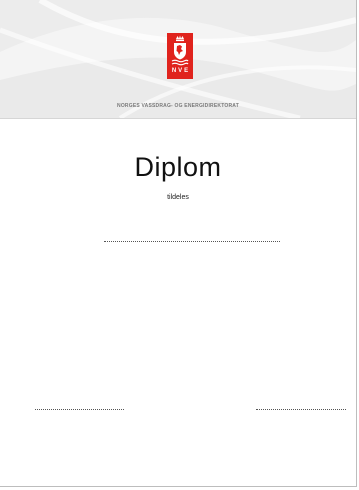 This screenshot has height=490, width=359. Describe the element at coordinates (180, 50) in the screenshot. I see `crown-lion-emblem-icon` at that location.